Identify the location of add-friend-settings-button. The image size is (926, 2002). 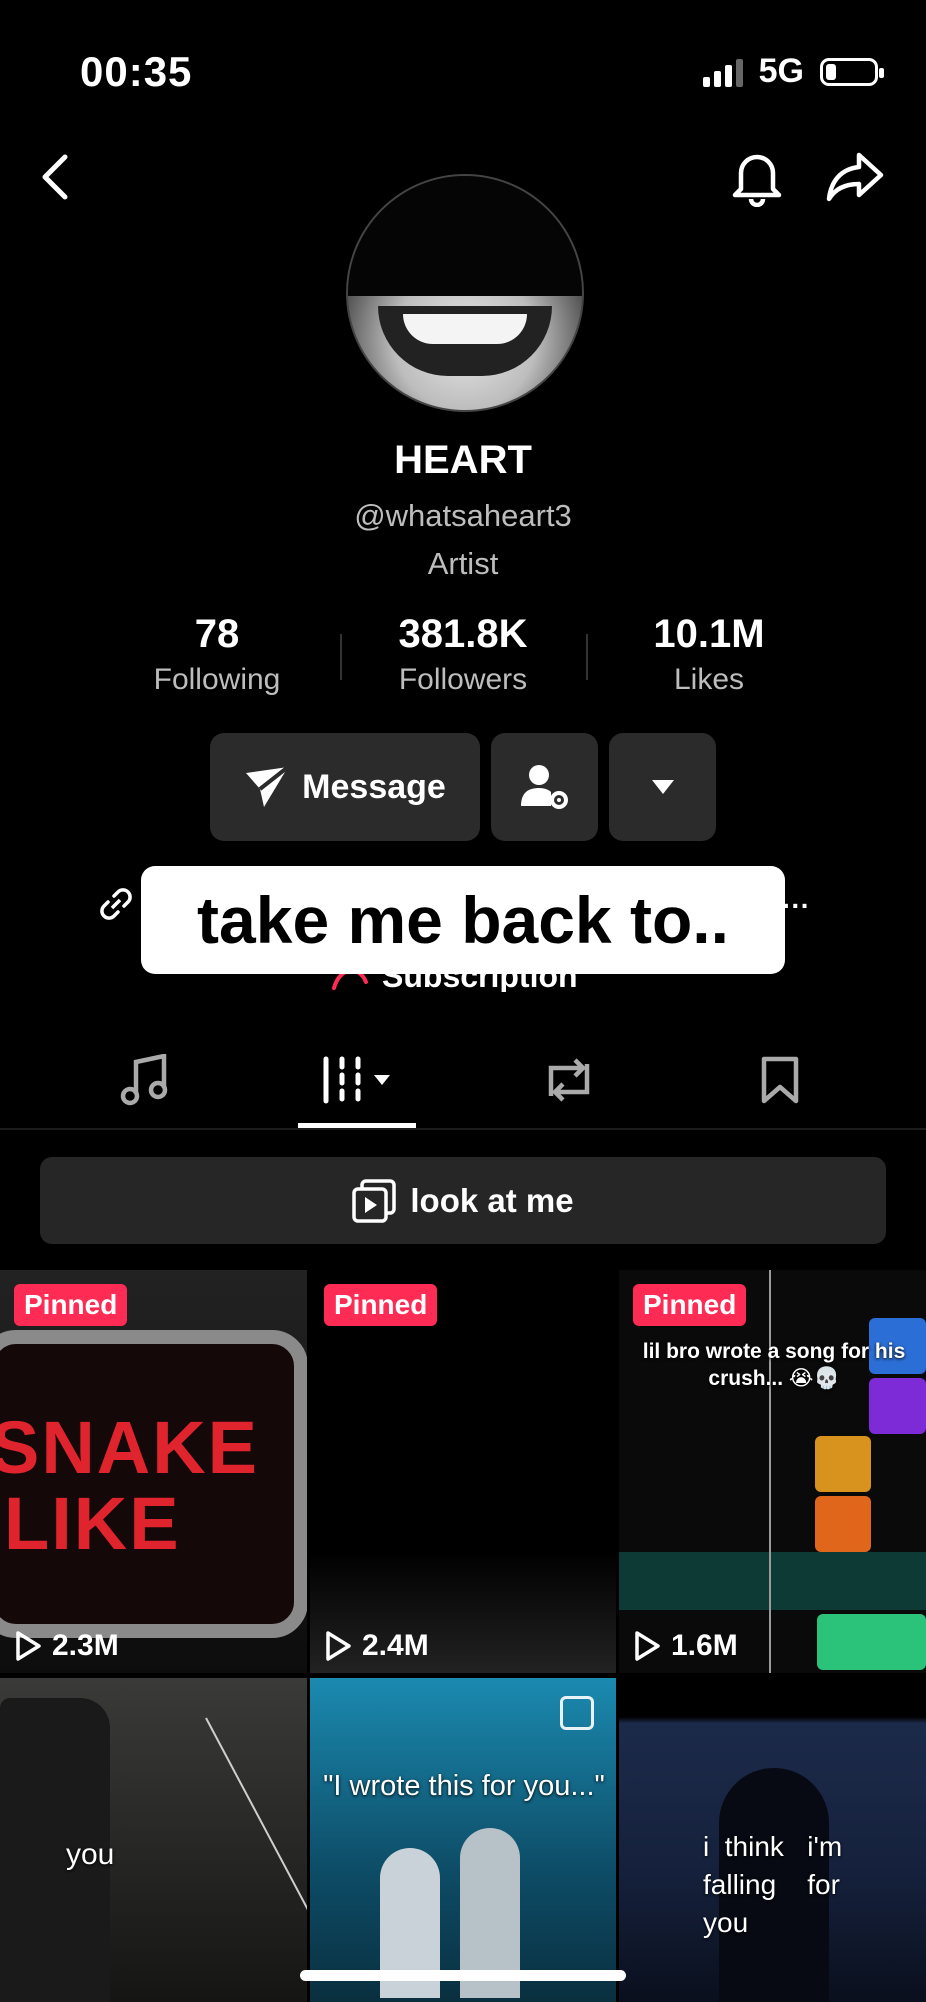
(544, 787).